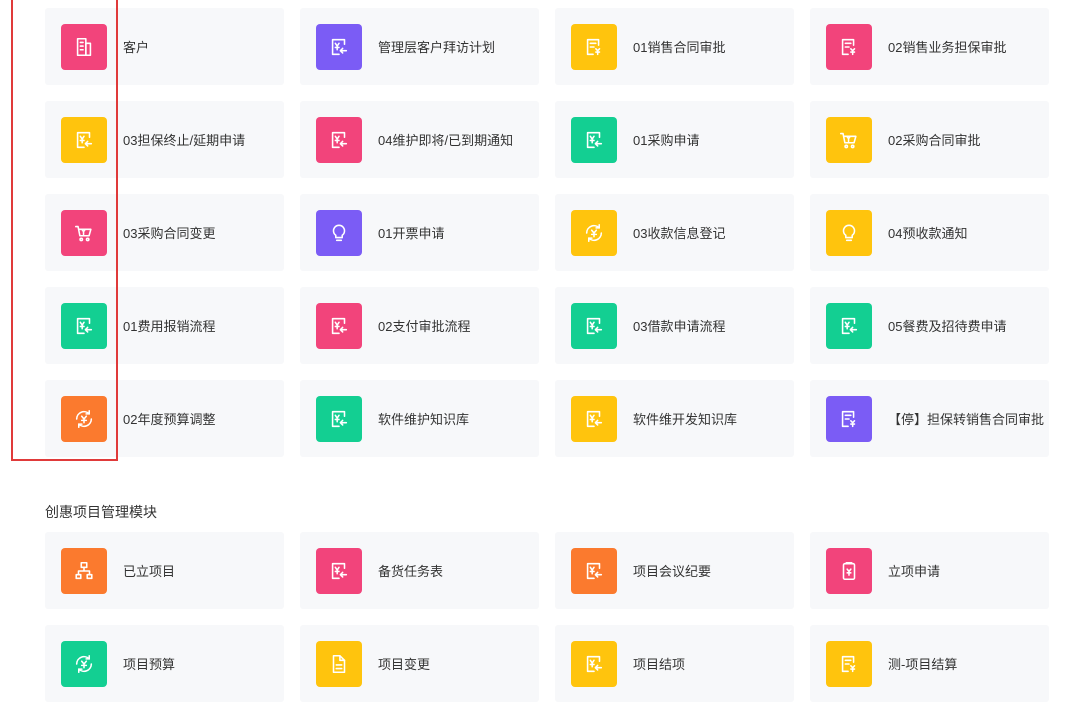  What do you see at coordinates (679, 326) in the screenshot?
I see `app-card-label: 03借款申请流程` at bounding box center [679, 326].